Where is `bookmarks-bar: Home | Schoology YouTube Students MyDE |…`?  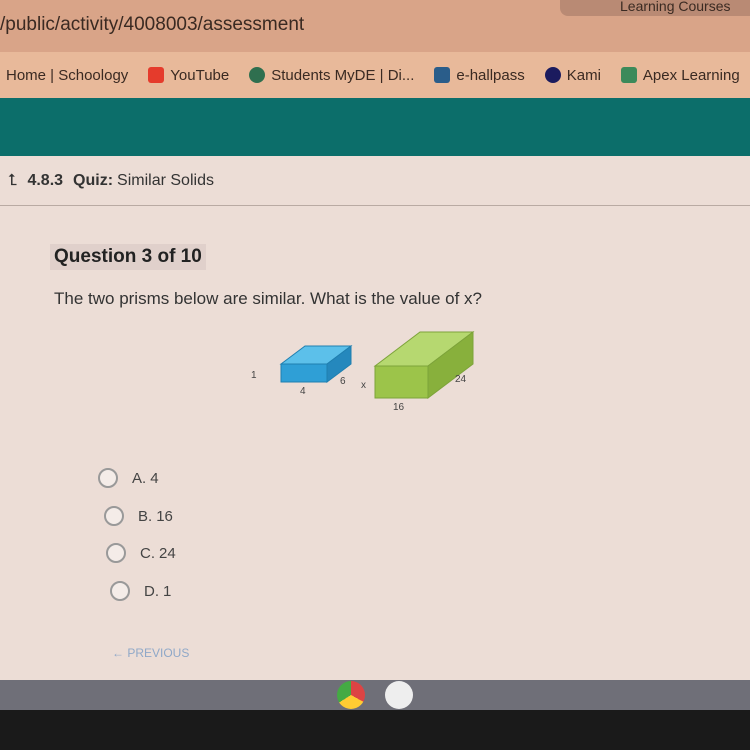
bookmarks-bar: Home | Schoology YouTube Students MyDE |… is located at coordinates (375, 75).